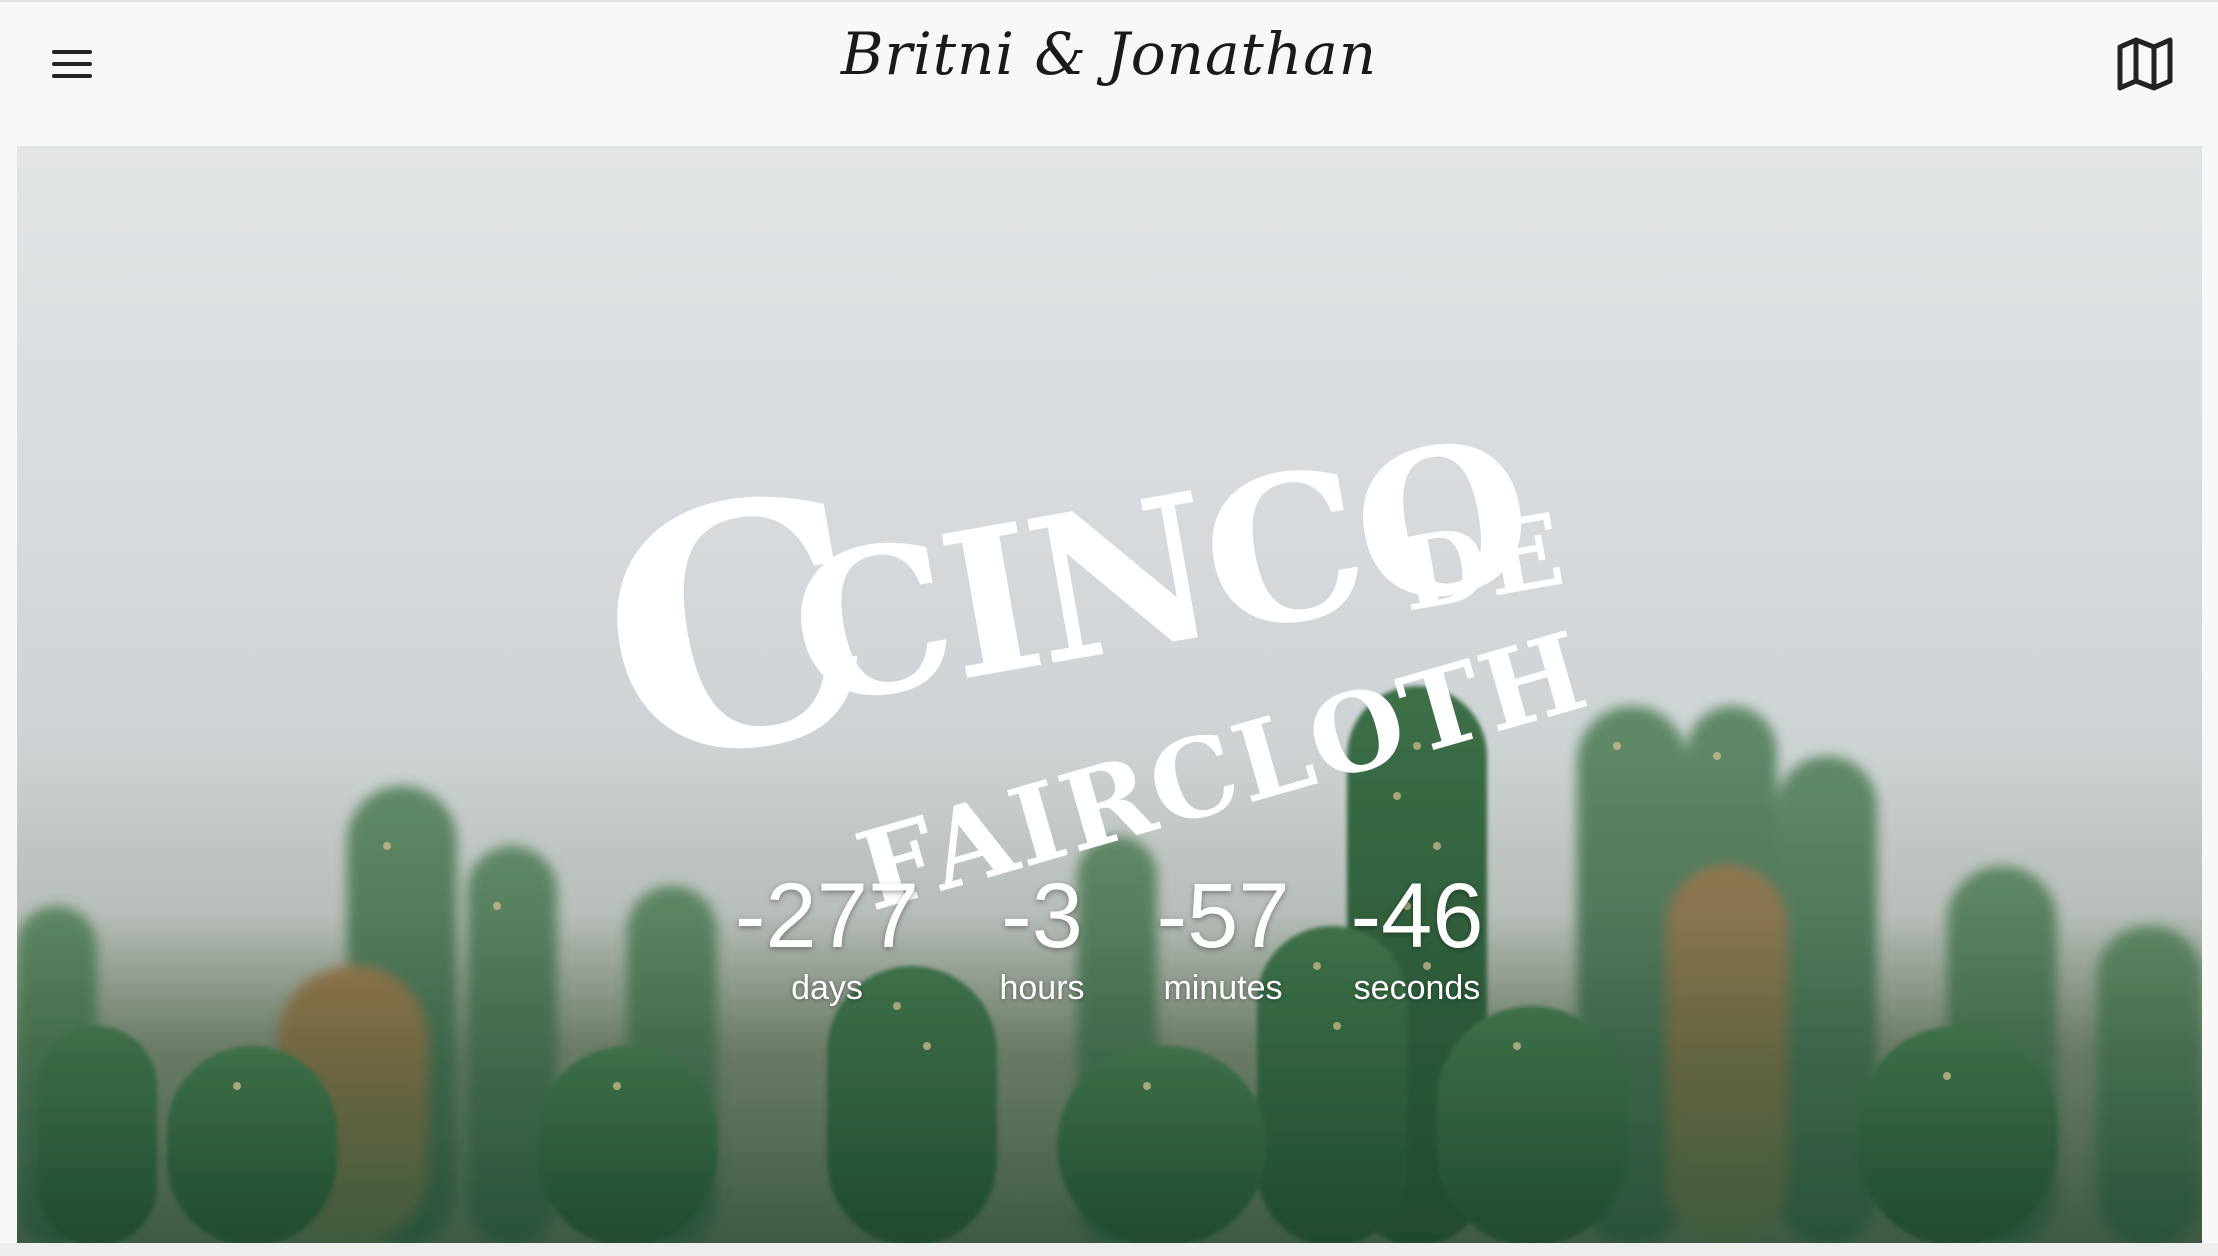 Image resolution: width=2218 pixels, height=1256 pixels. What do you see at coordinates (827, 988) in the screenshot?
I see `countdown-days-label: days` at bounding box center [827, 988].